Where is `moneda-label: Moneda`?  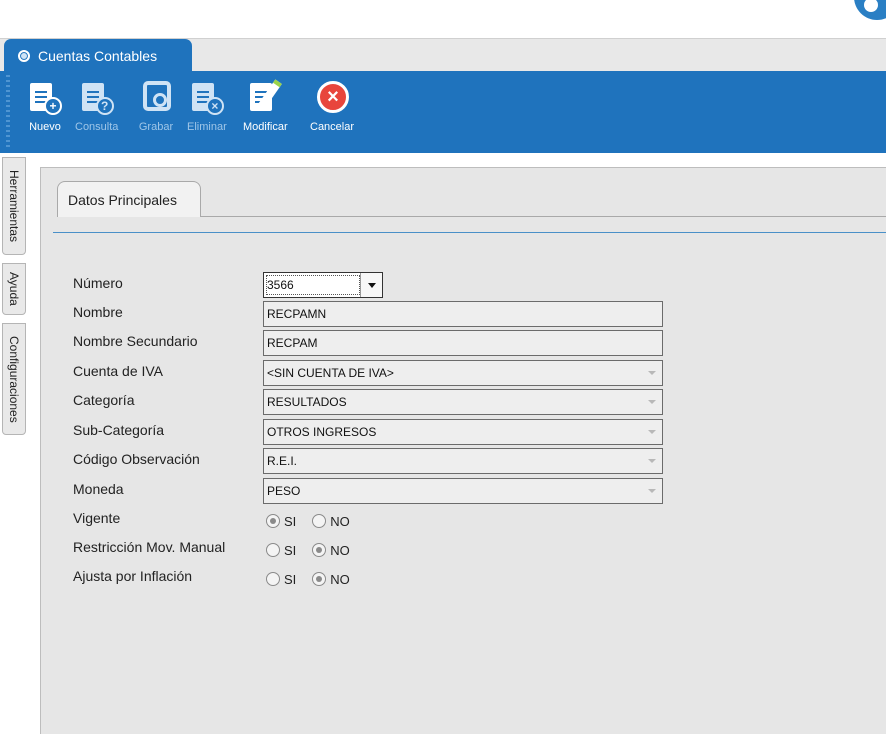
moneda-label: Moneda is located at coordinates (98, 489).